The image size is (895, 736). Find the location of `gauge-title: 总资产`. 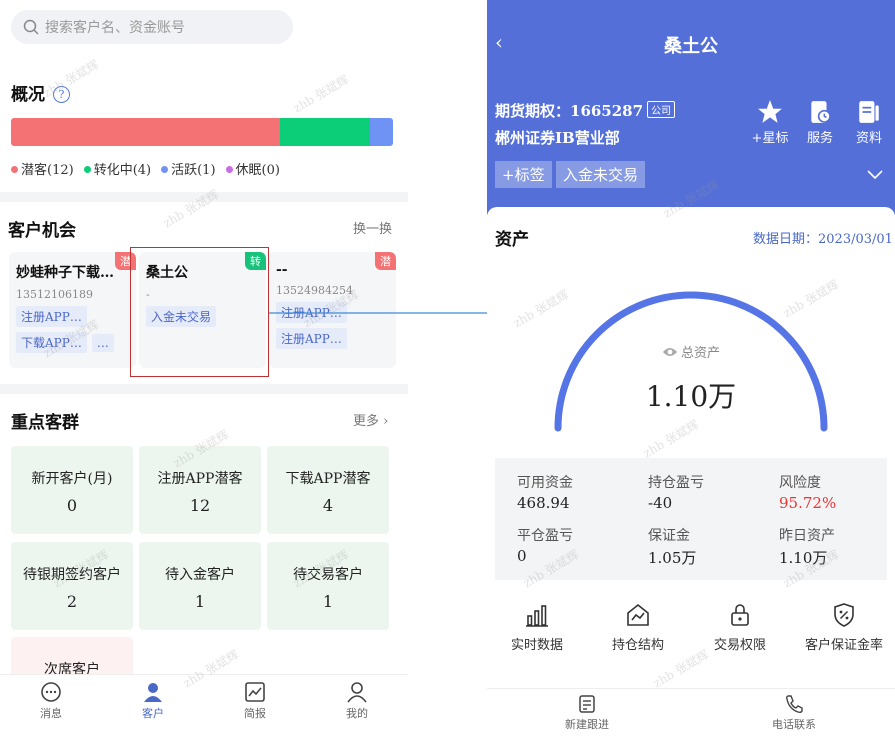

gauge-title: 总资产 is located at coordinates (691, 351).